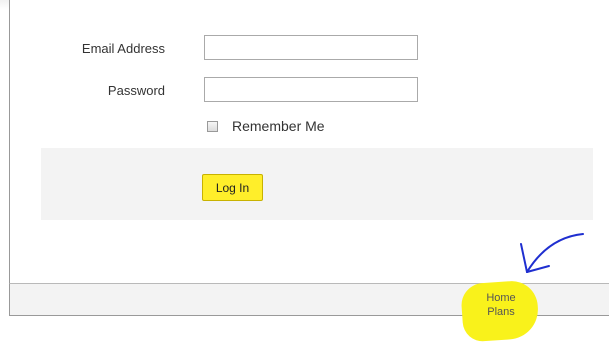  I want to click on email-field, so click(311, 47).